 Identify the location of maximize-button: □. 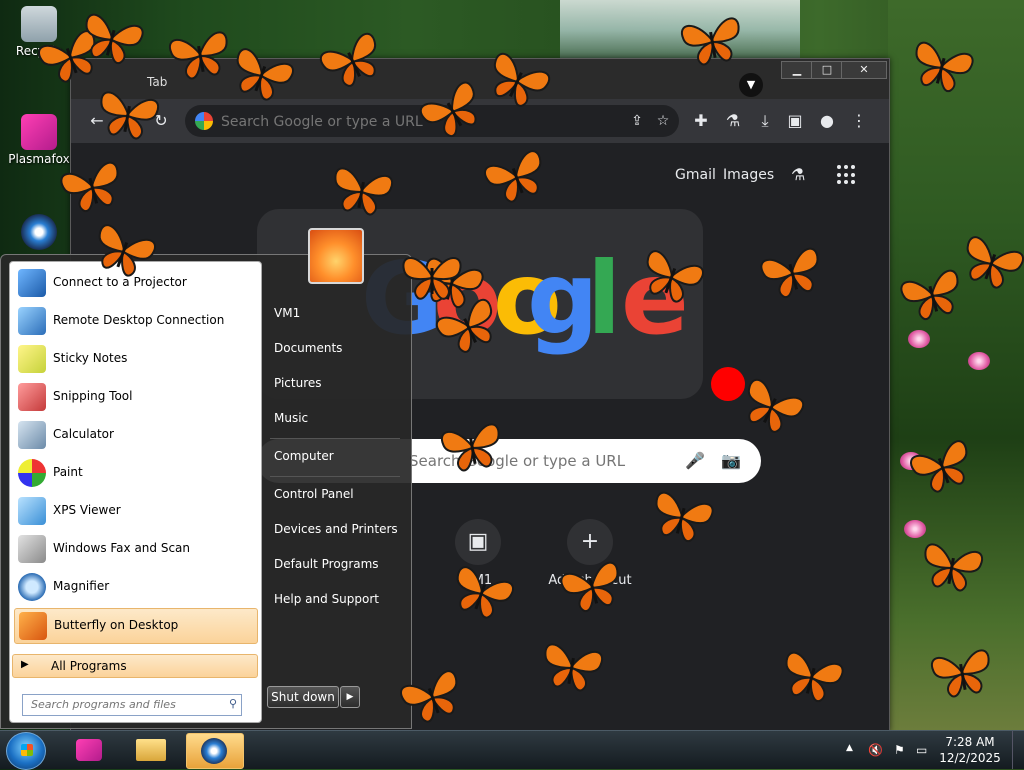
(827, 70).